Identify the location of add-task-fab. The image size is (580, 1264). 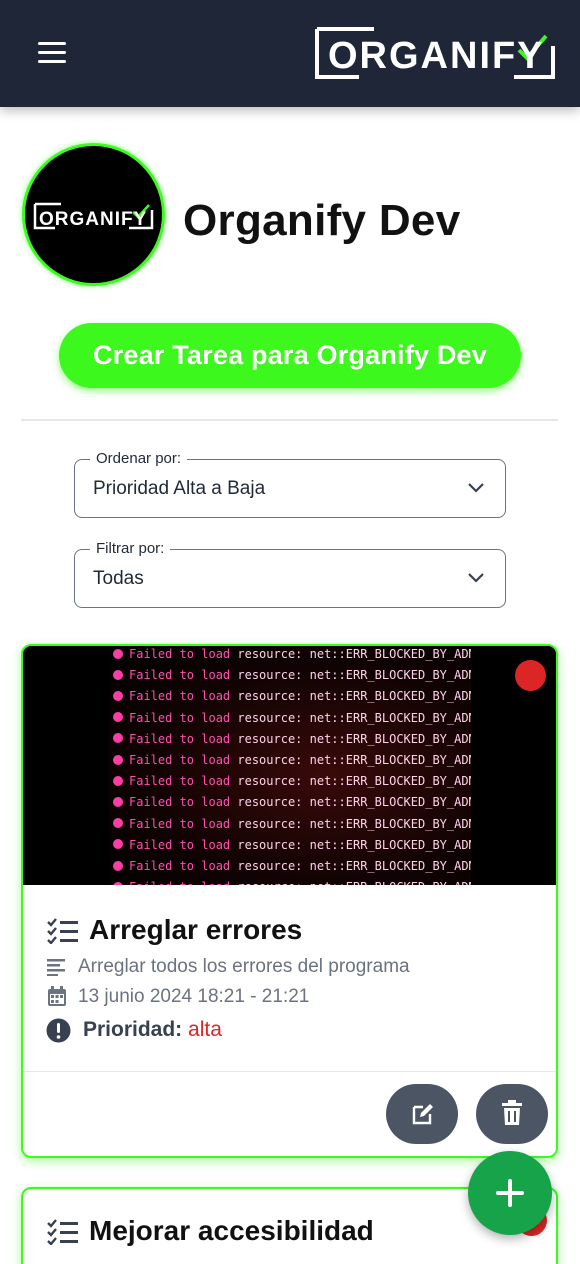
(510, 1193).